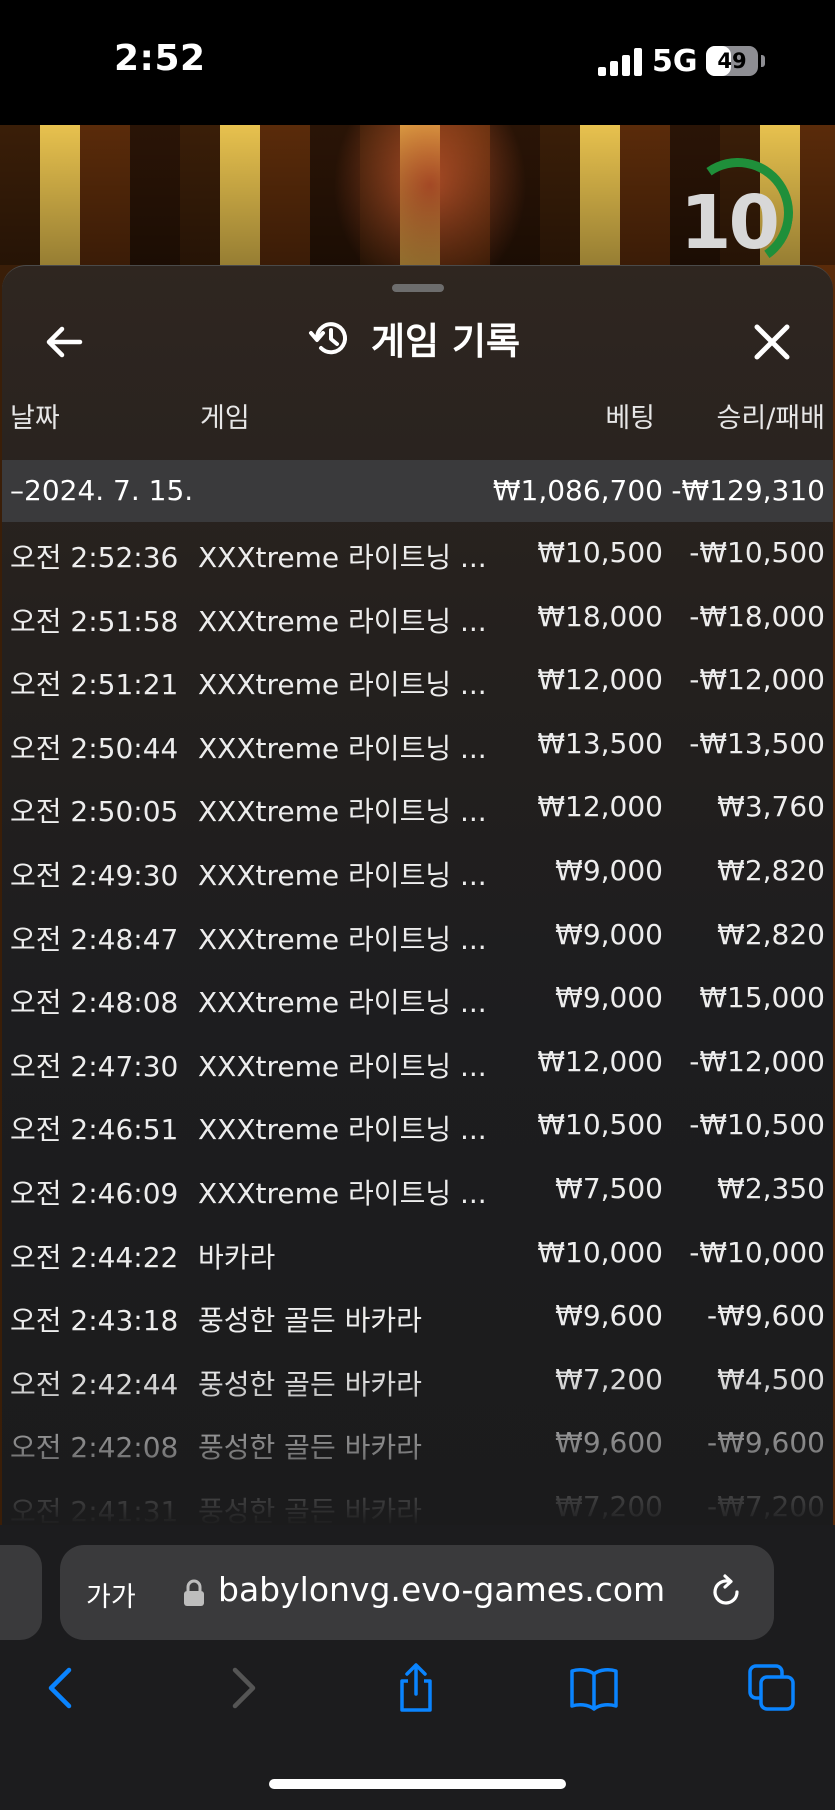  I want to click on column-game: 게임, so click(225, 418).